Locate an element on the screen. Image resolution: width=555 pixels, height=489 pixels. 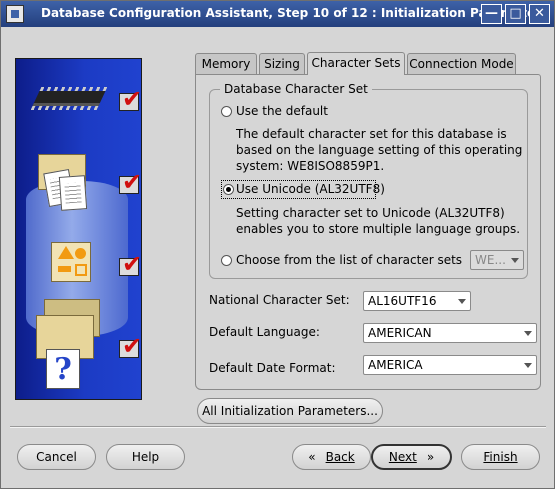
default-date-format-select: AMERICA is located at coordinates (450, 365).